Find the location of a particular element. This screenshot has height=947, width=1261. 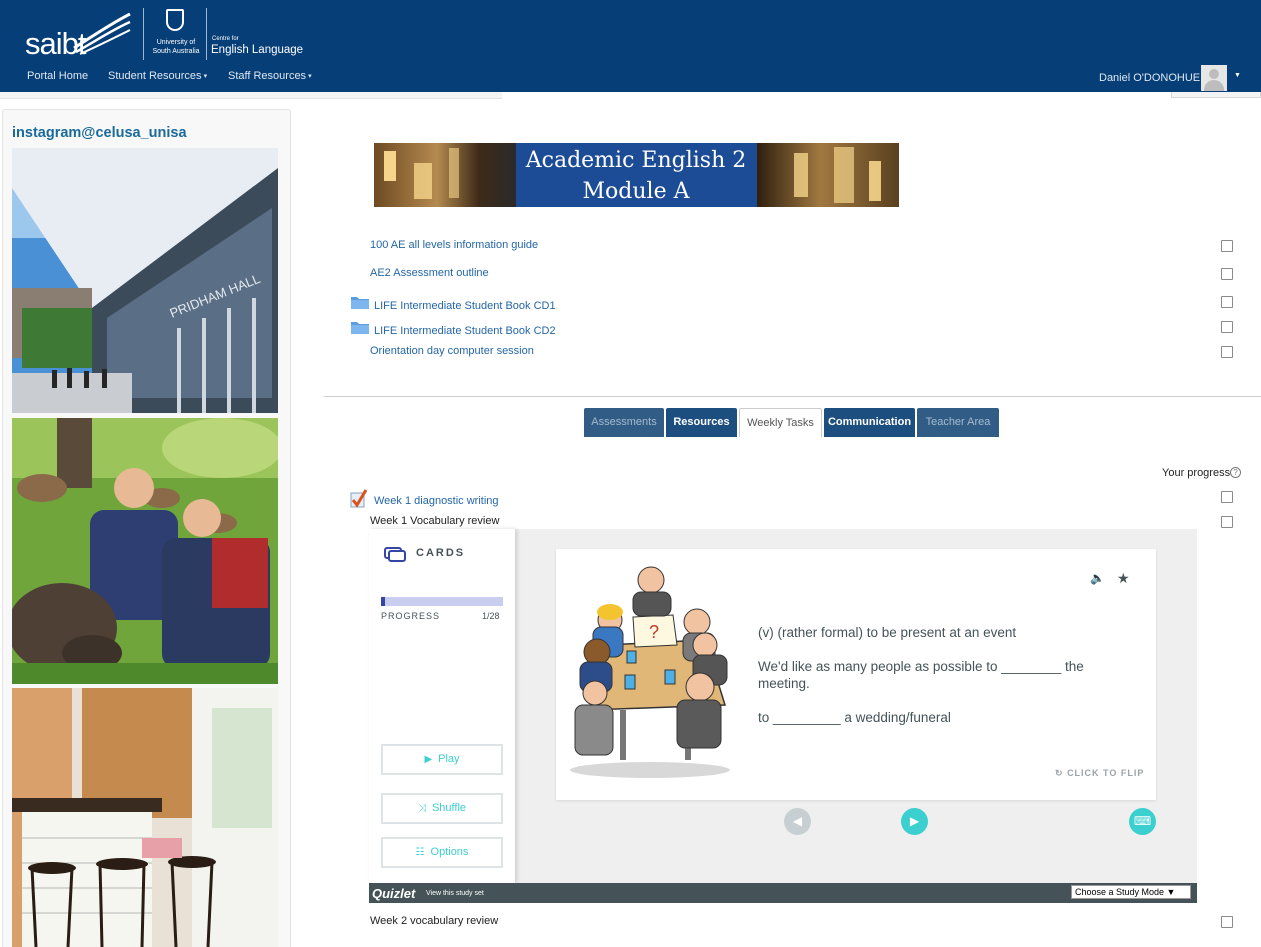

instagram-photo-students is located at coordinates (145, 551).